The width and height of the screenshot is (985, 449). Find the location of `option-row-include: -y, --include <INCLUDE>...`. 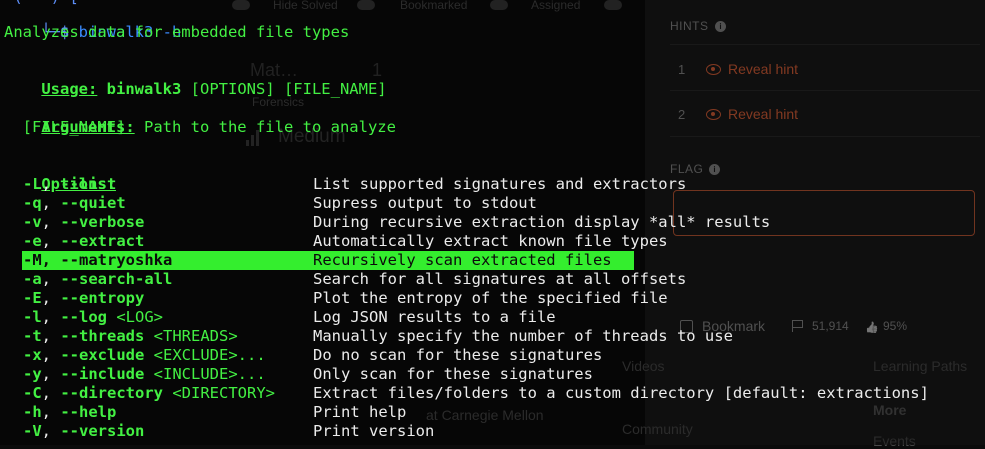

option-row-include: -y, --include <INCLUDE>... is located at coordinates (135, 374).